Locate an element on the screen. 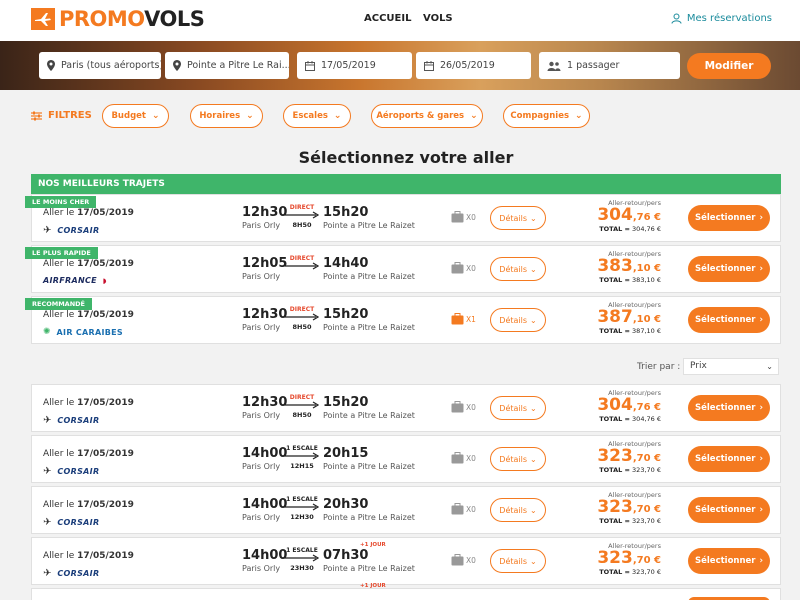 The width and height of the screenshot is (800, 600). sort-select: Prix ⌄ is located at coordinates (731, 366).